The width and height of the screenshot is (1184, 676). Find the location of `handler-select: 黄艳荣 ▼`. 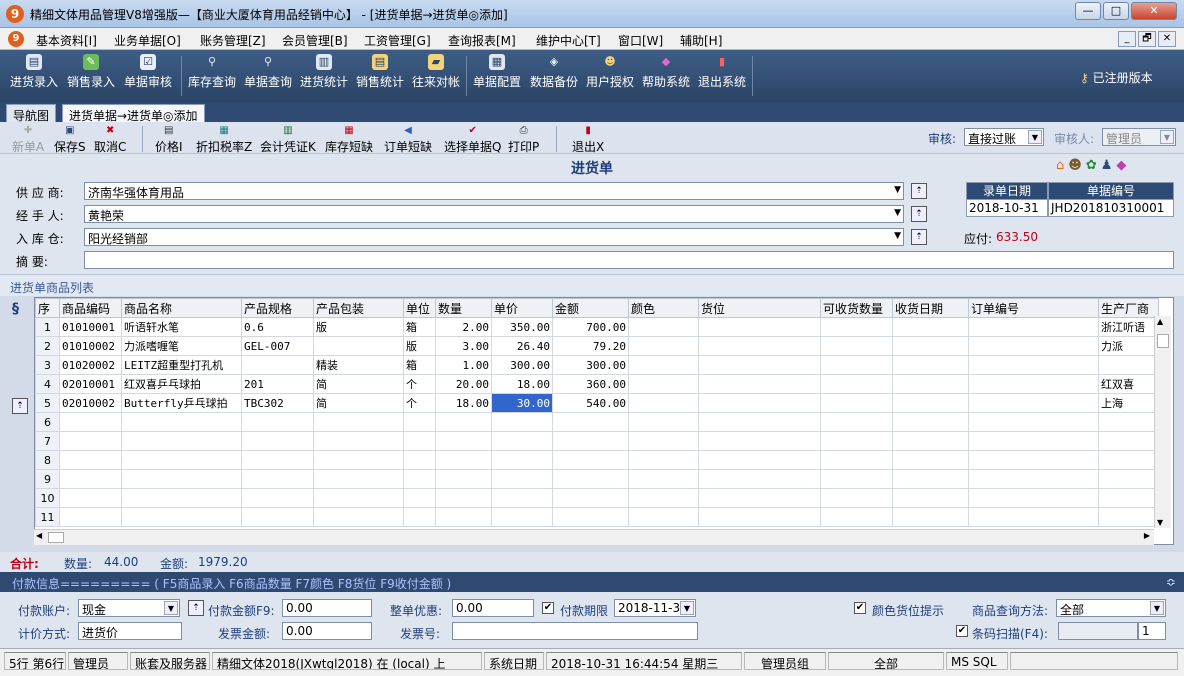

handler-select: 黄艳荣 ▼ is located at coordinates (494, 214).